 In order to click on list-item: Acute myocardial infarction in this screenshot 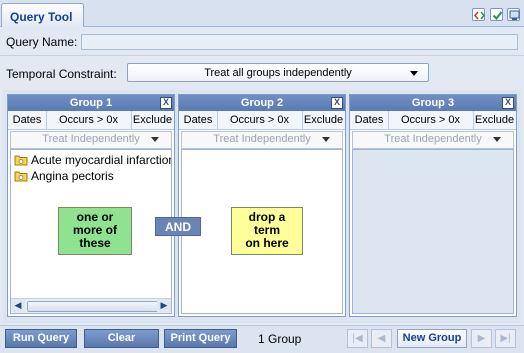, I will do `click(93, 160)`.